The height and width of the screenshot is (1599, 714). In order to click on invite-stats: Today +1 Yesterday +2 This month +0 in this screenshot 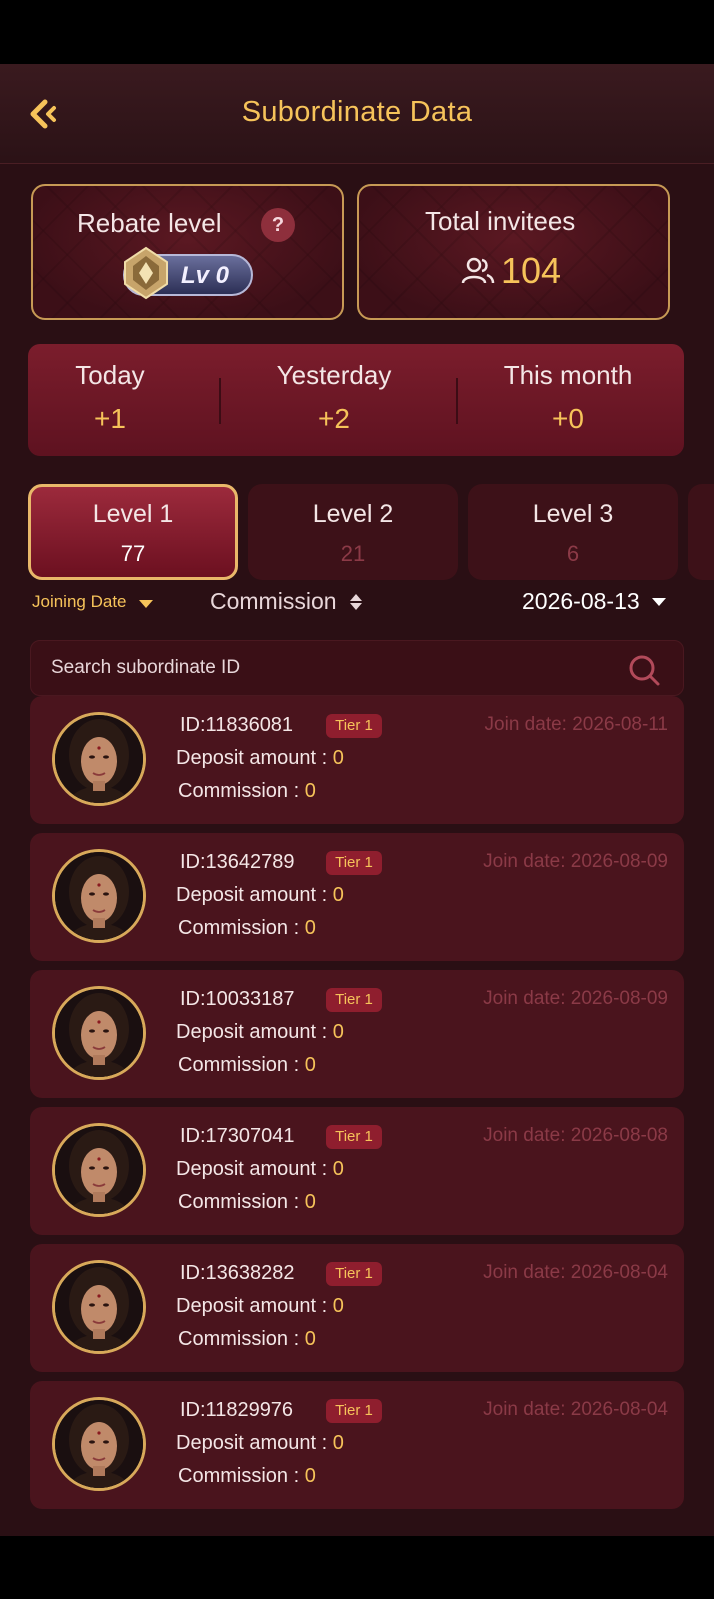, I will do `click(356, 400)`.